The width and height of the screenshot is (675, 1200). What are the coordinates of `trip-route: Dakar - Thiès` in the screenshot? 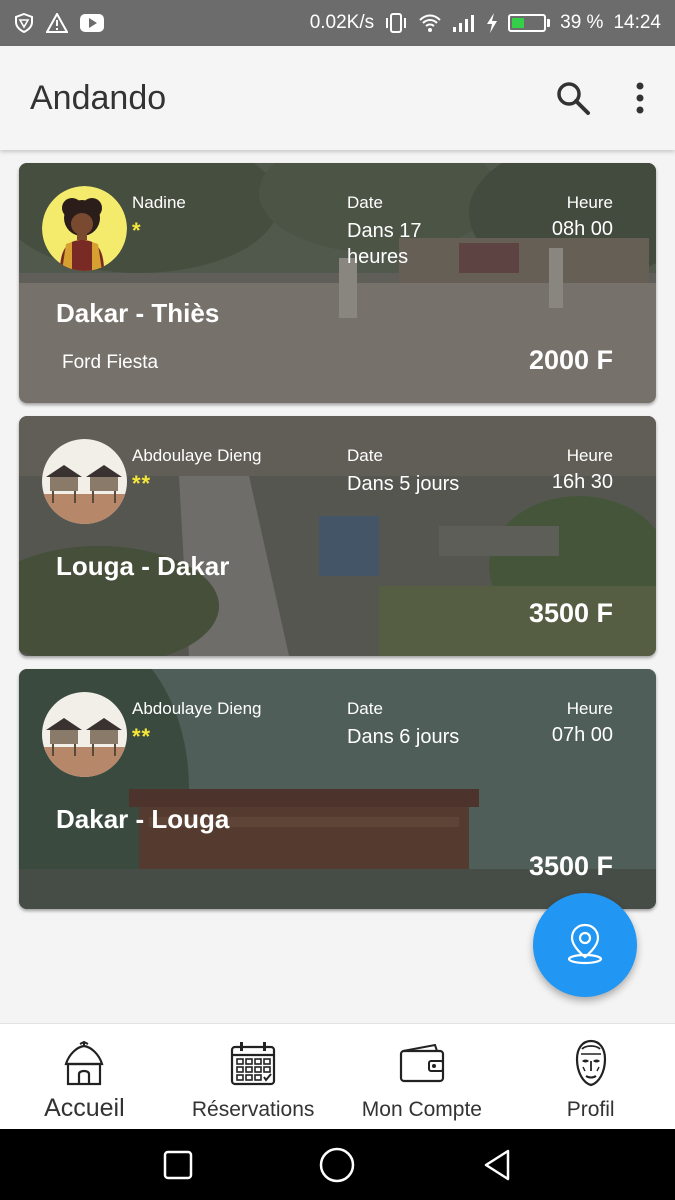 It's located at (138, 313).